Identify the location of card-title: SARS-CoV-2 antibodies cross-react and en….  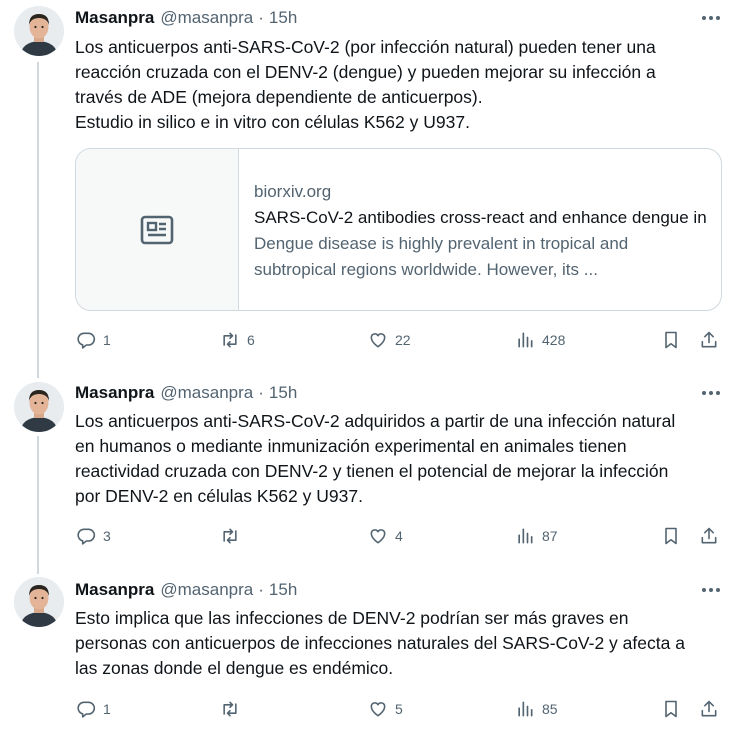
(480, 217).